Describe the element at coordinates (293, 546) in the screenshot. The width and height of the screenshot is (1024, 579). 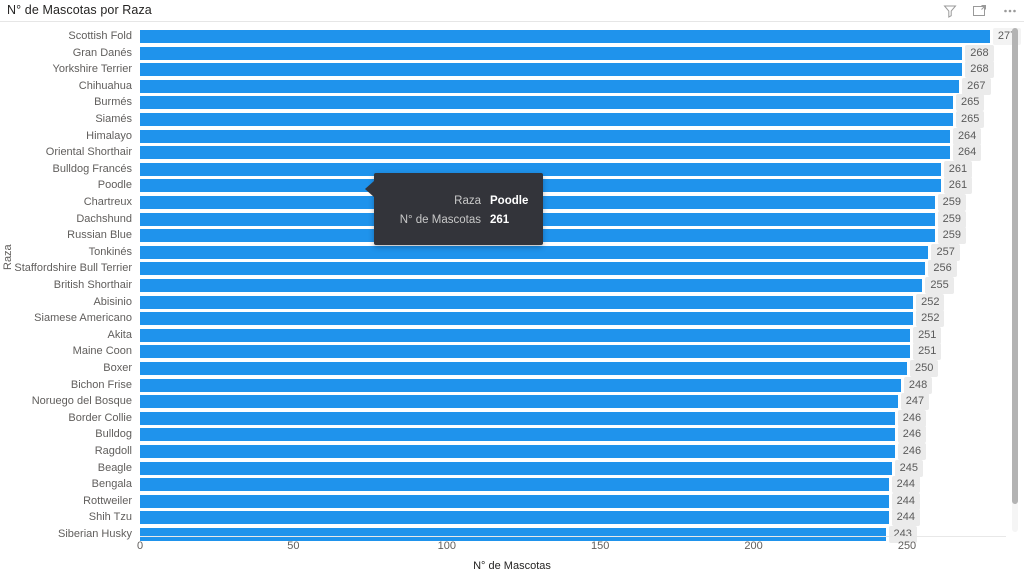
I see `x-axis-tick-label: 50` at that location.